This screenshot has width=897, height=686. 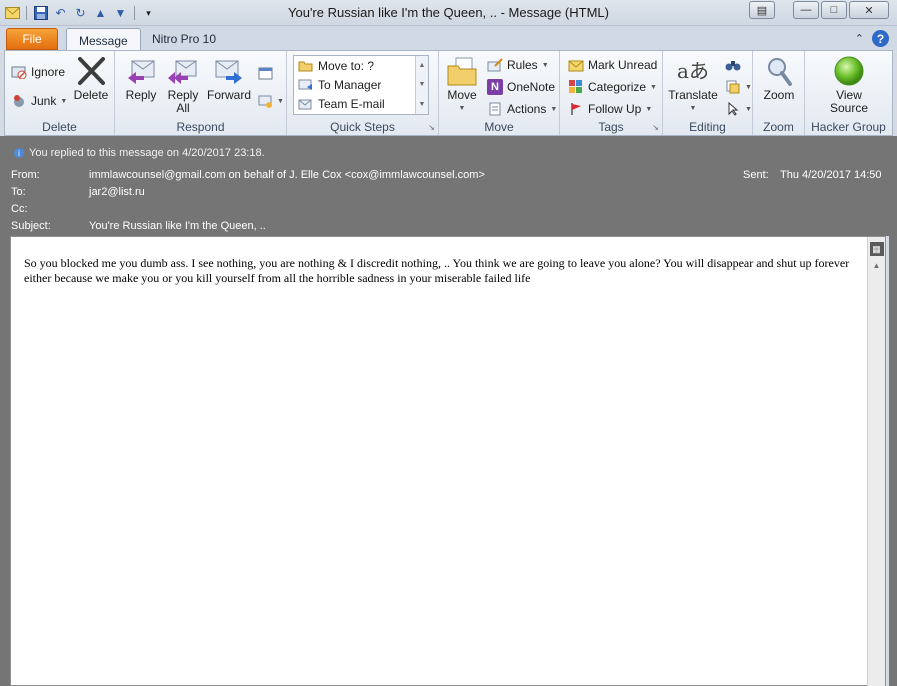 I want to click on quick-steps-gallery: Move to: ? To Manager Team E-mail ▲ ▼ ▼, so click(x=361, y=85).